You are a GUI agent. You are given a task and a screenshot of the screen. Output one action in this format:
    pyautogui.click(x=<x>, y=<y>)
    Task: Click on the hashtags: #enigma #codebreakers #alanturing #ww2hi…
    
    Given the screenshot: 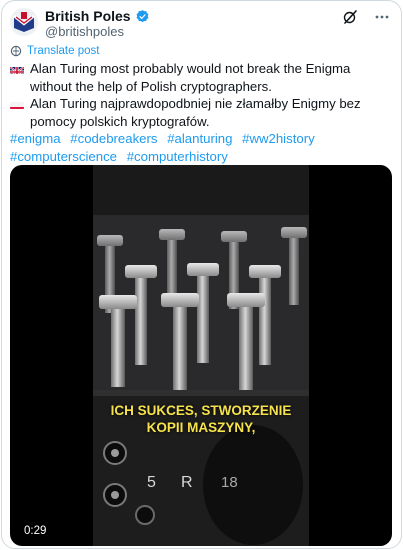 What is the action you would take?
    pyautogui.click(x=200, y=147)
    